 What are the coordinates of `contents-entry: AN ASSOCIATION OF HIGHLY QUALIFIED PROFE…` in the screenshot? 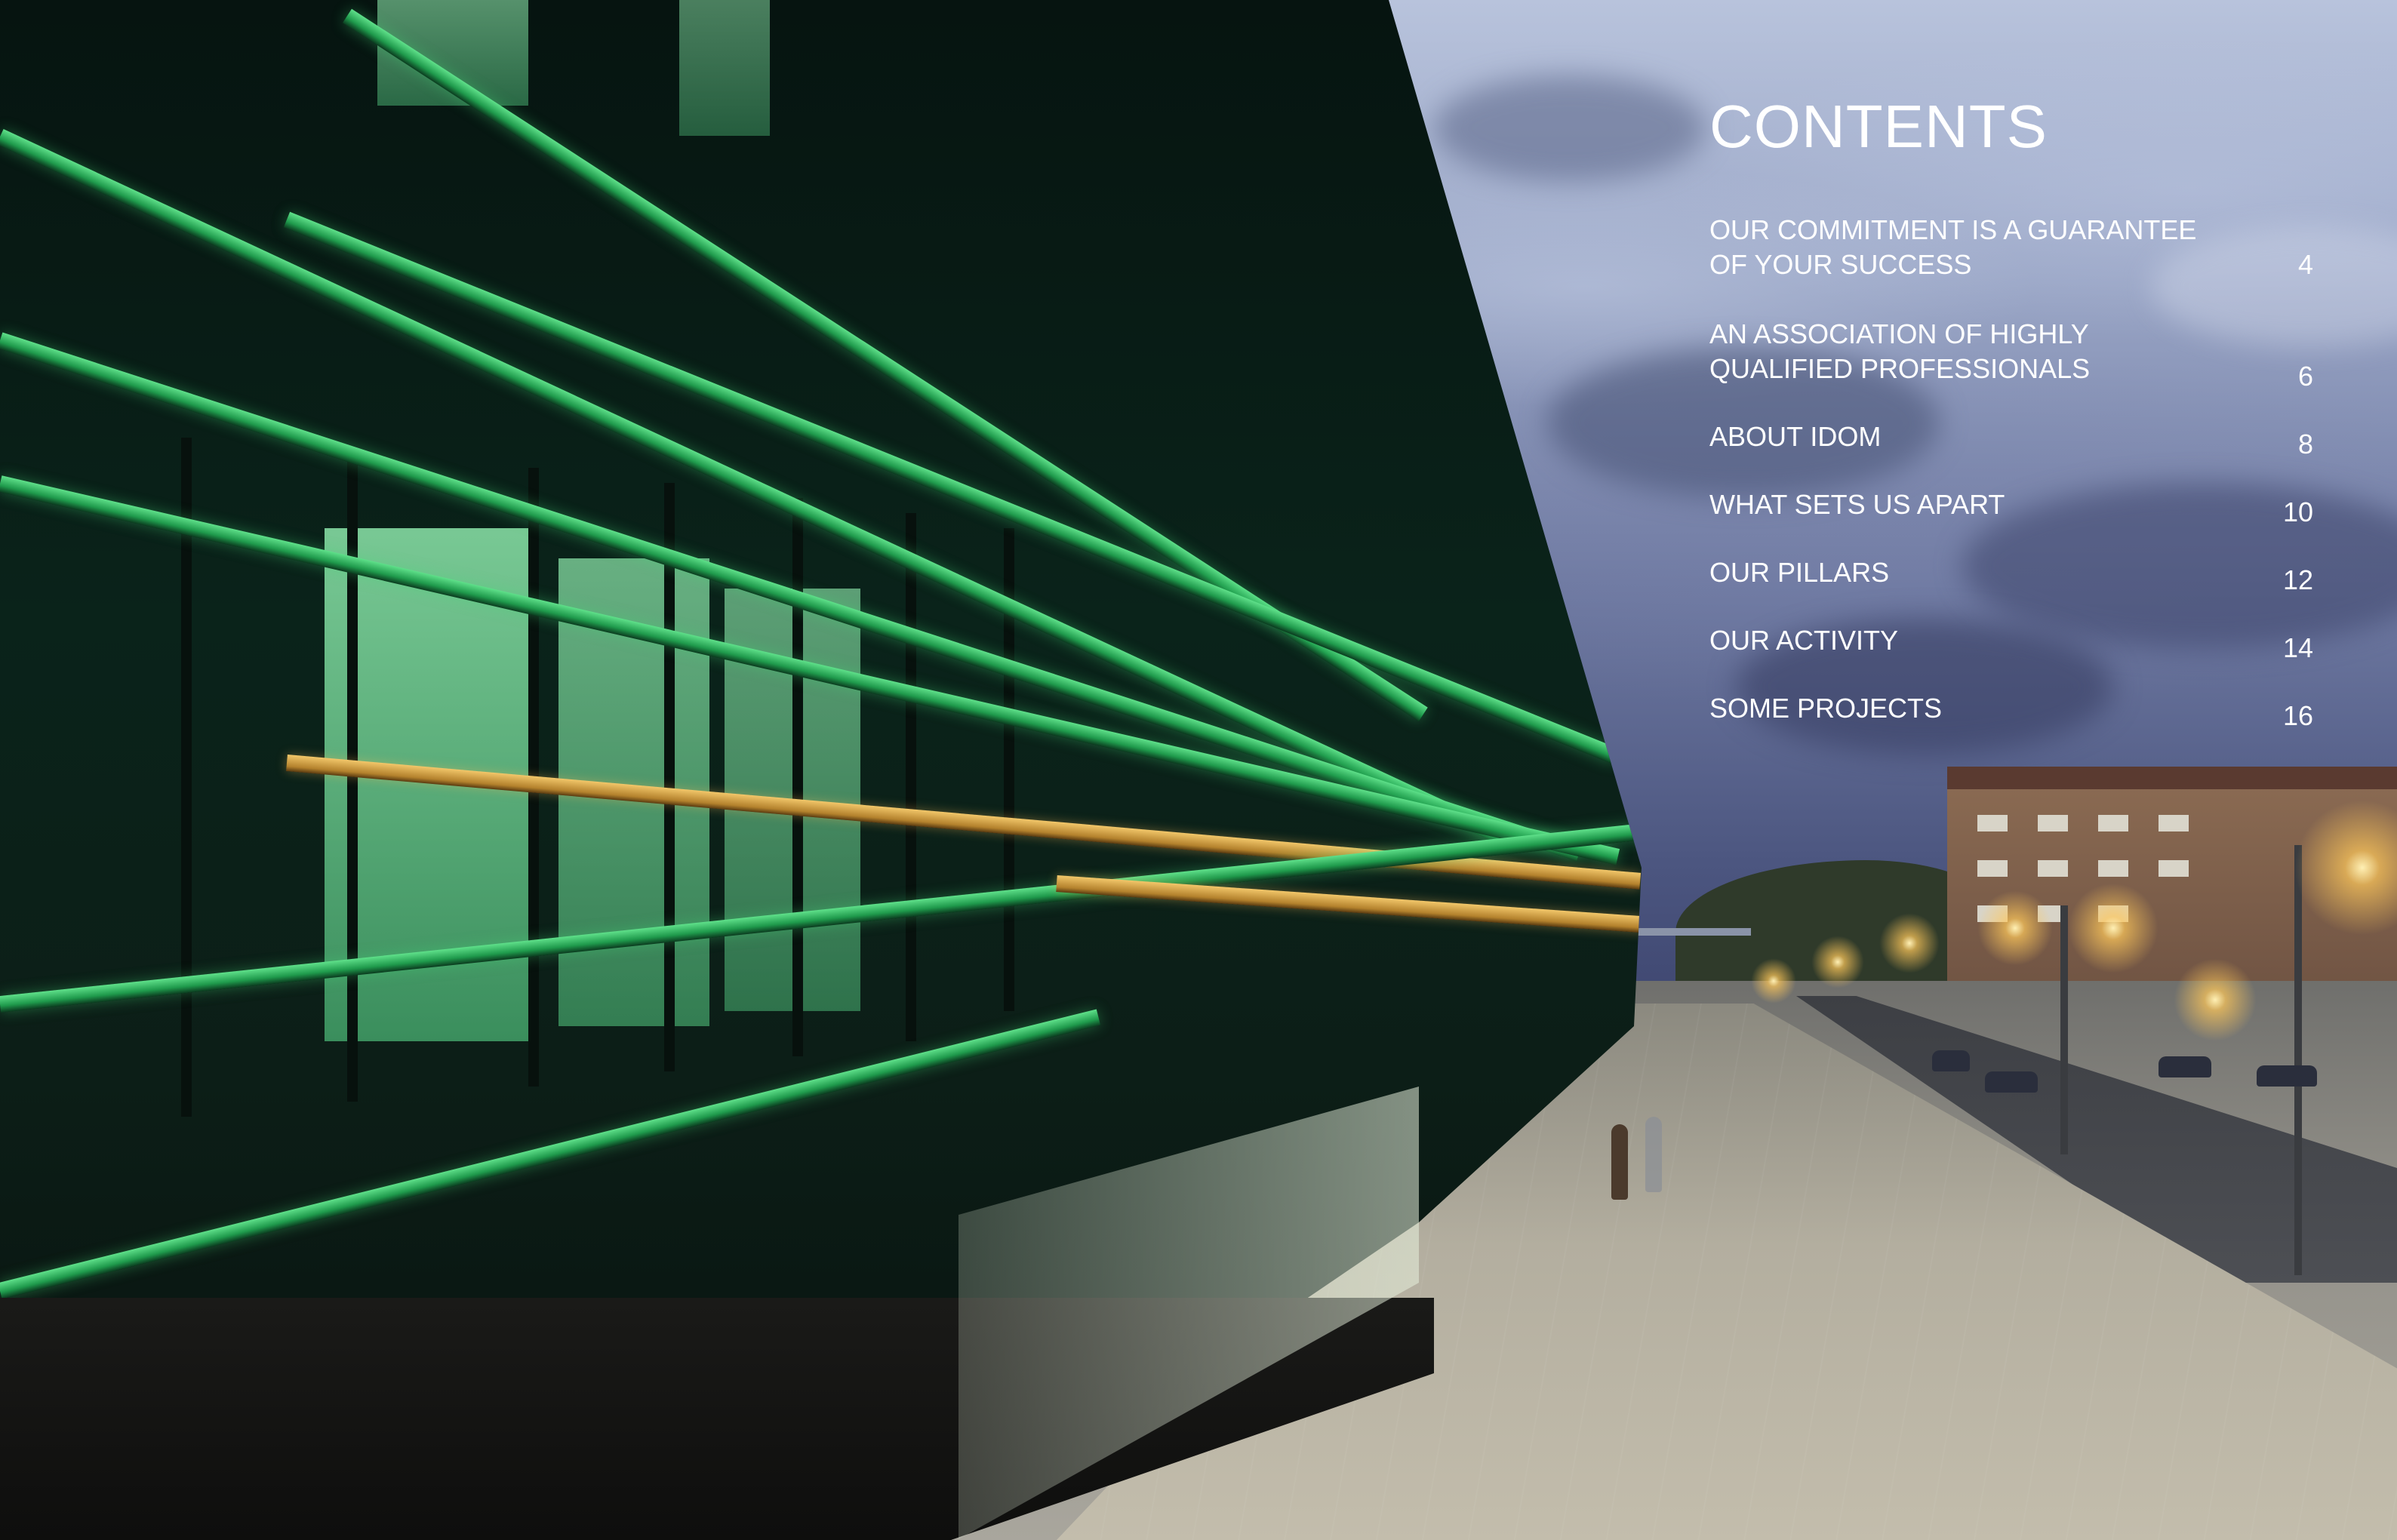 It's located at (2011, 354).